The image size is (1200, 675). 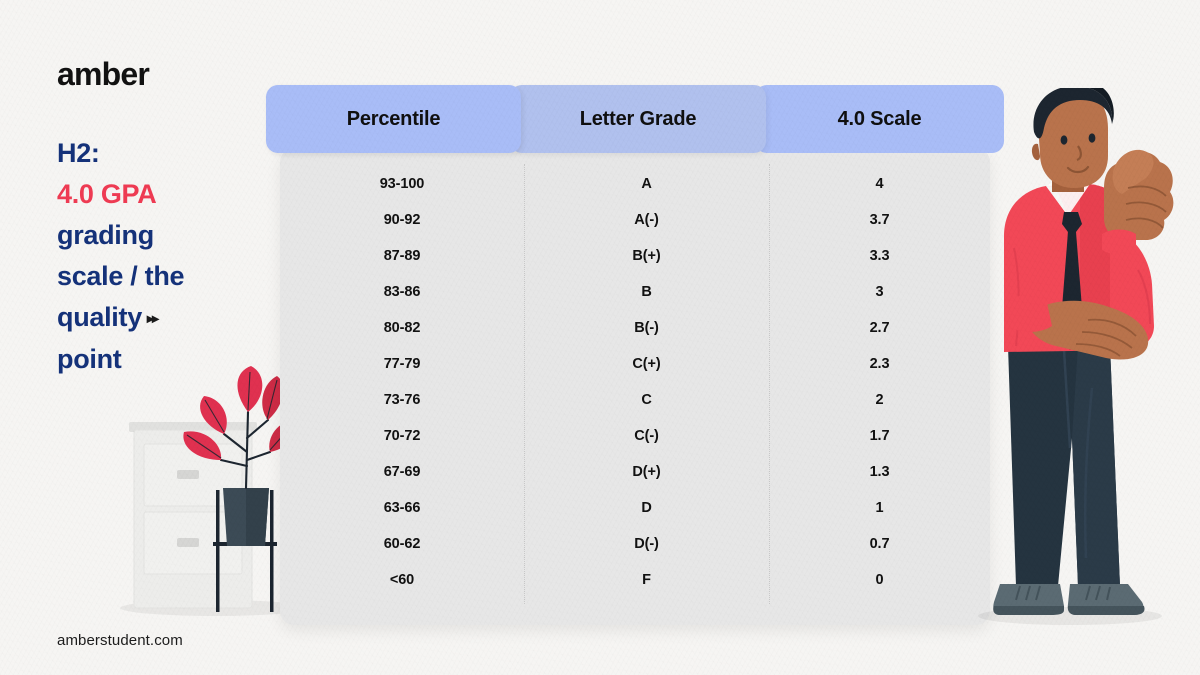 I want to click on cell-percentile: 67-69, so click(x=402, y=472).